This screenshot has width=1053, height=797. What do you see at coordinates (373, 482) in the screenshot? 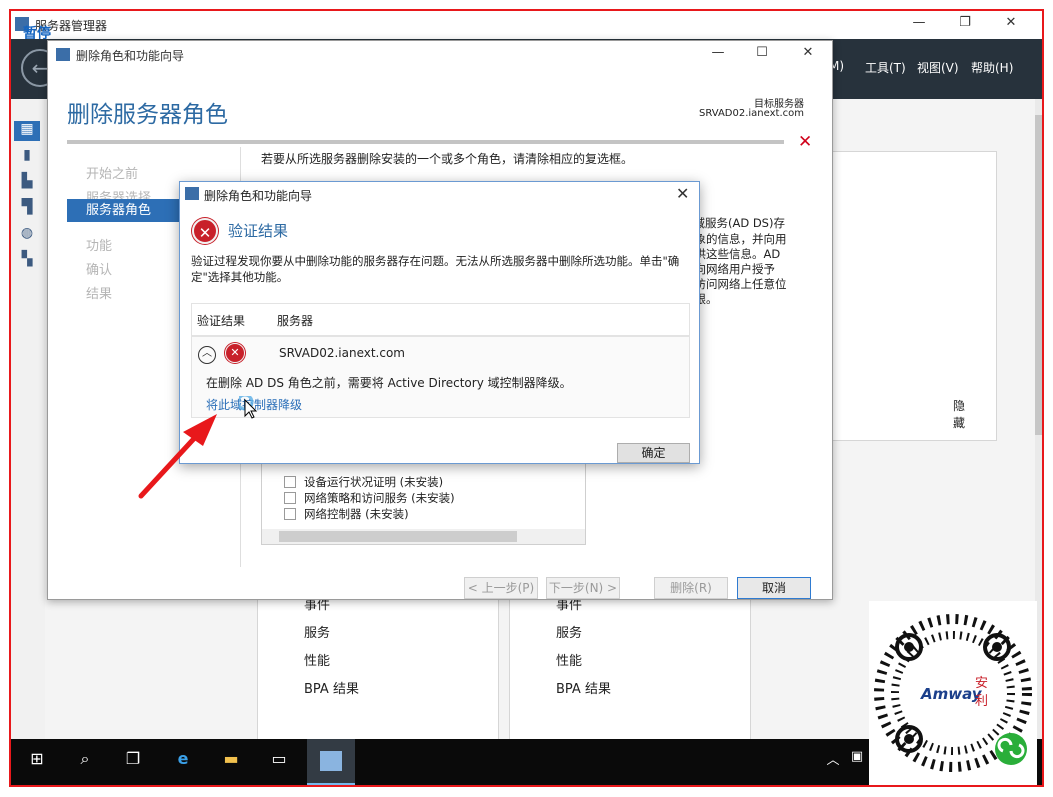
I see `role-item: 设备运行状况证明 (未安装)` at bounding box center [373, 482].